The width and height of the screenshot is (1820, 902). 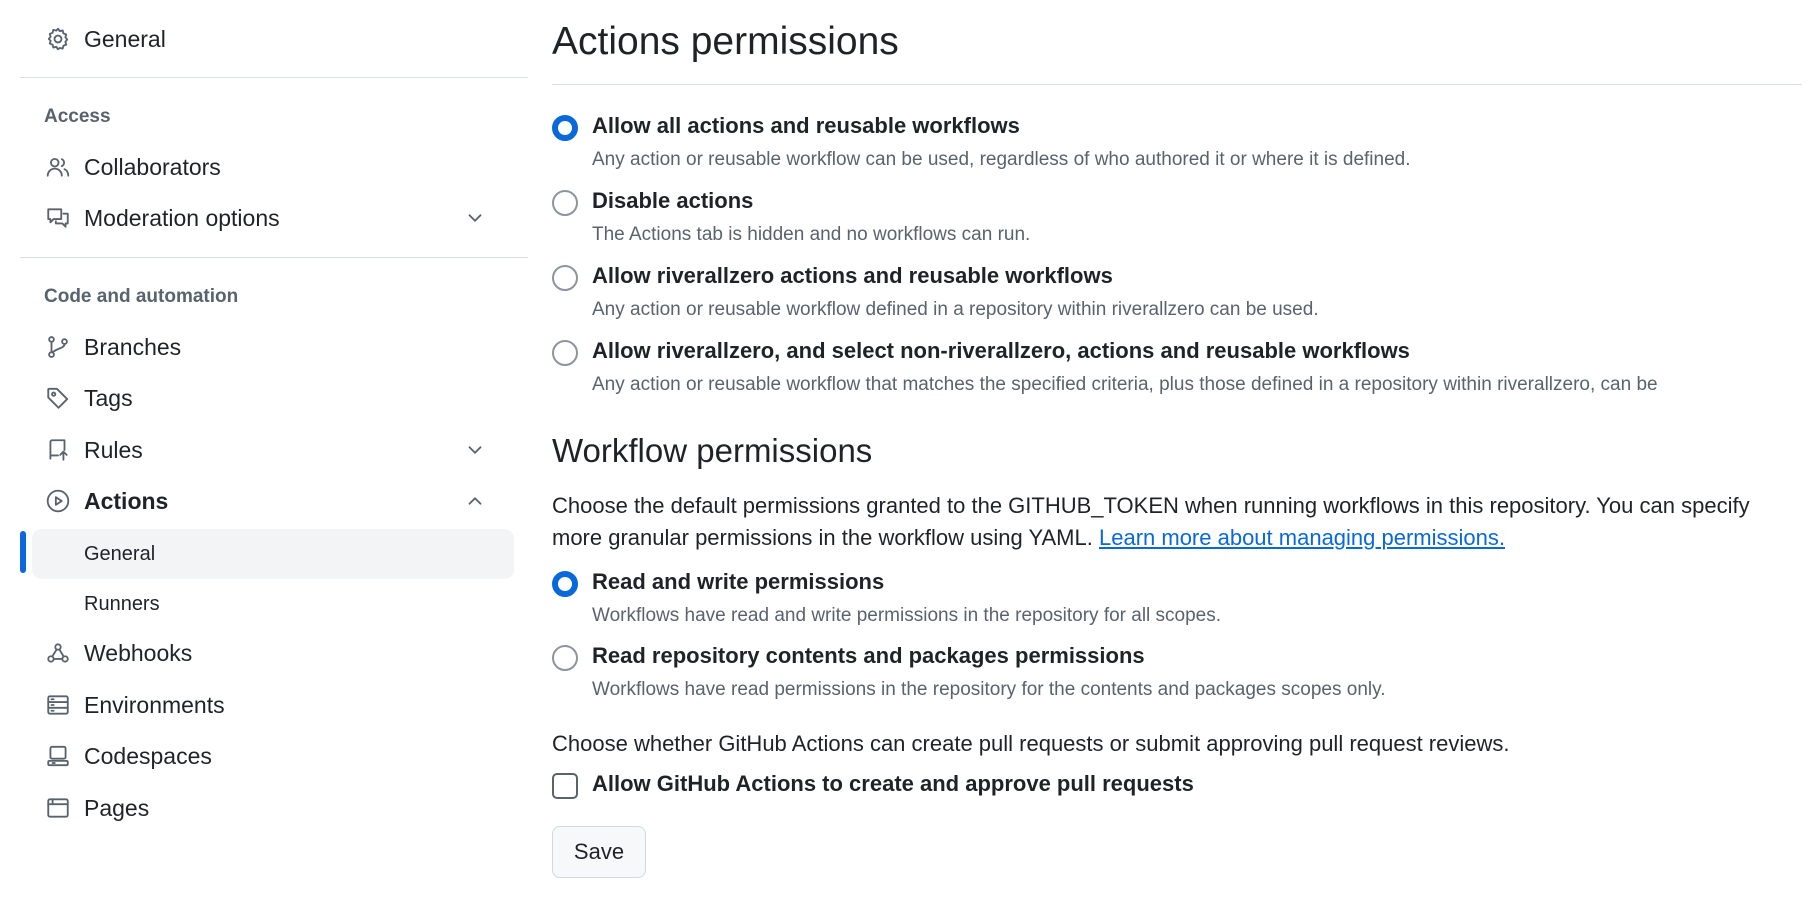 I want to click on sidebar-item-label: Codespaces, so click(x=148, y=755).